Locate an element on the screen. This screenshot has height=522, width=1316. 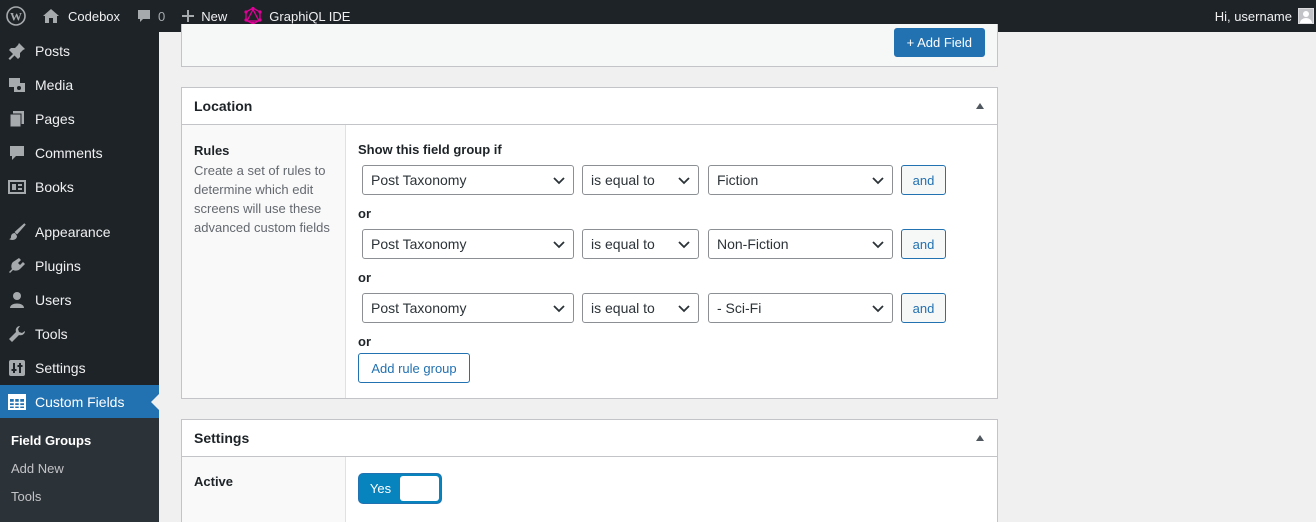
brush-icon is located at coordinates (17, 232).